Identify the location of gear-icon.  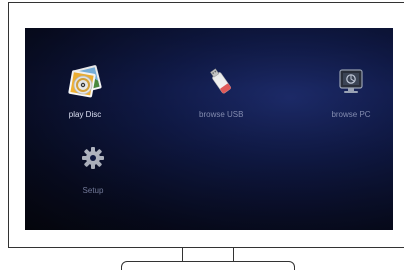
(93, 158).